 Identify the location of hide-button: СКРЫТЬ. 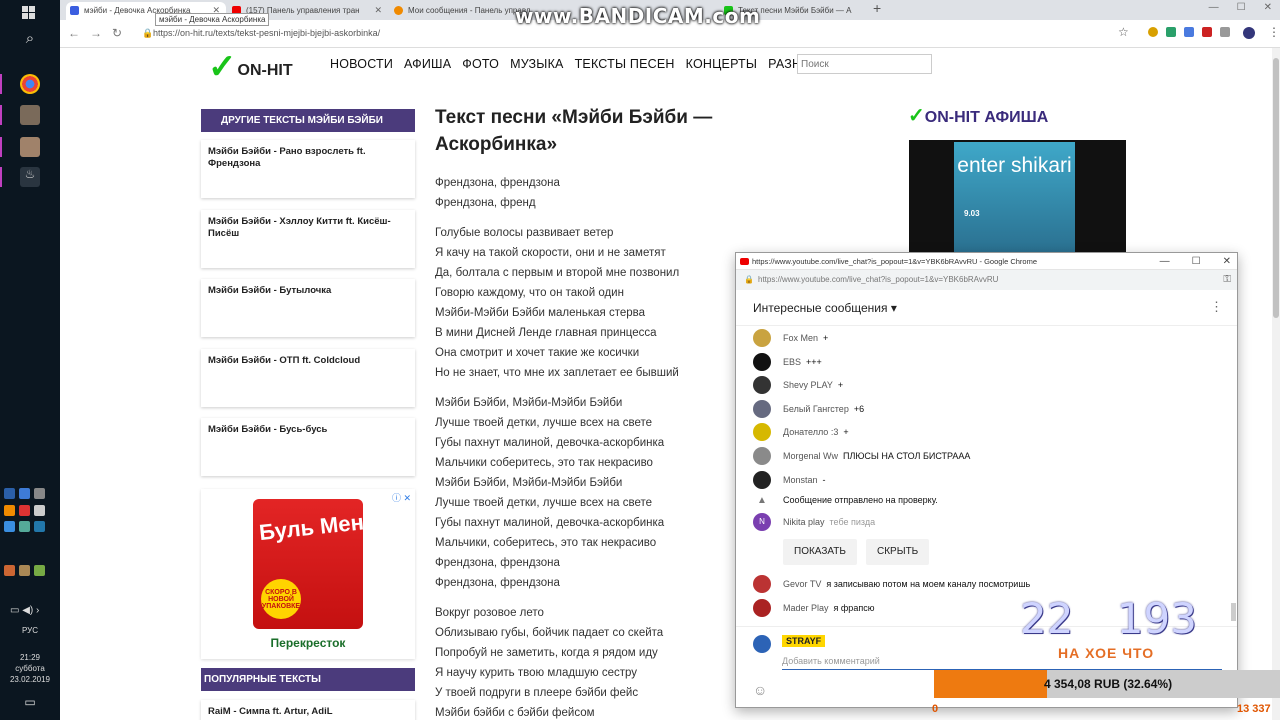
(898, 552).